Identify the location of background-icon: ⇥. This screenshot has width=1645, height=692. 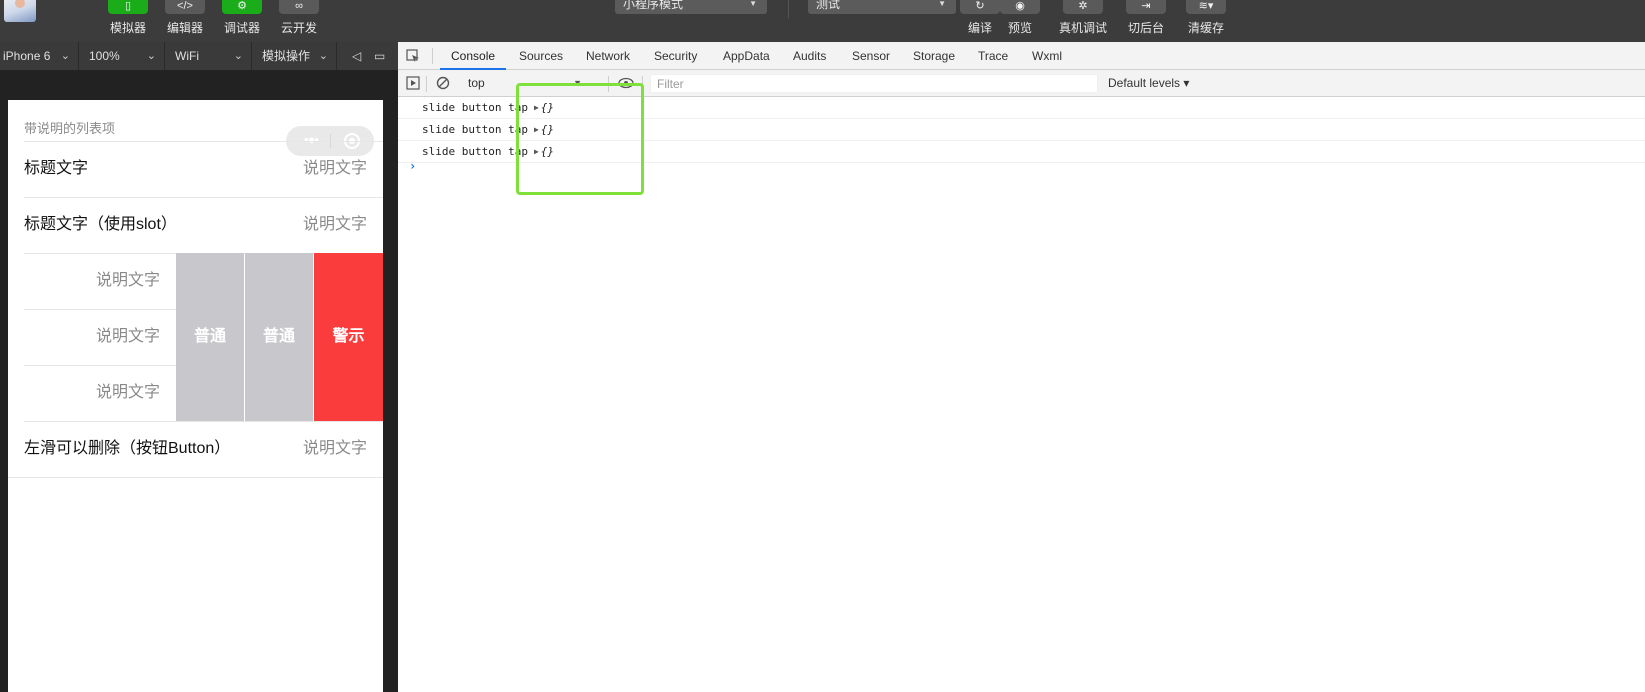
(1146, 7).